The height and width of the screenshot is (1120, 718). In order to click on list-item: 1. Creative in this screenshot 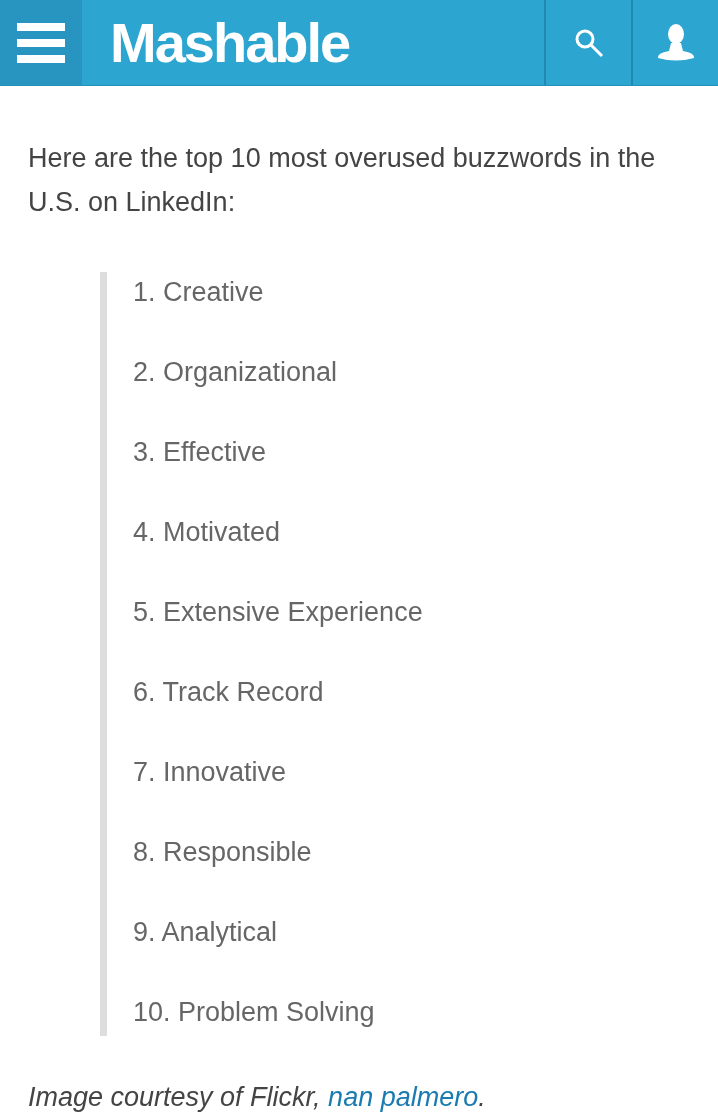, I will do `click(199, 292)`.